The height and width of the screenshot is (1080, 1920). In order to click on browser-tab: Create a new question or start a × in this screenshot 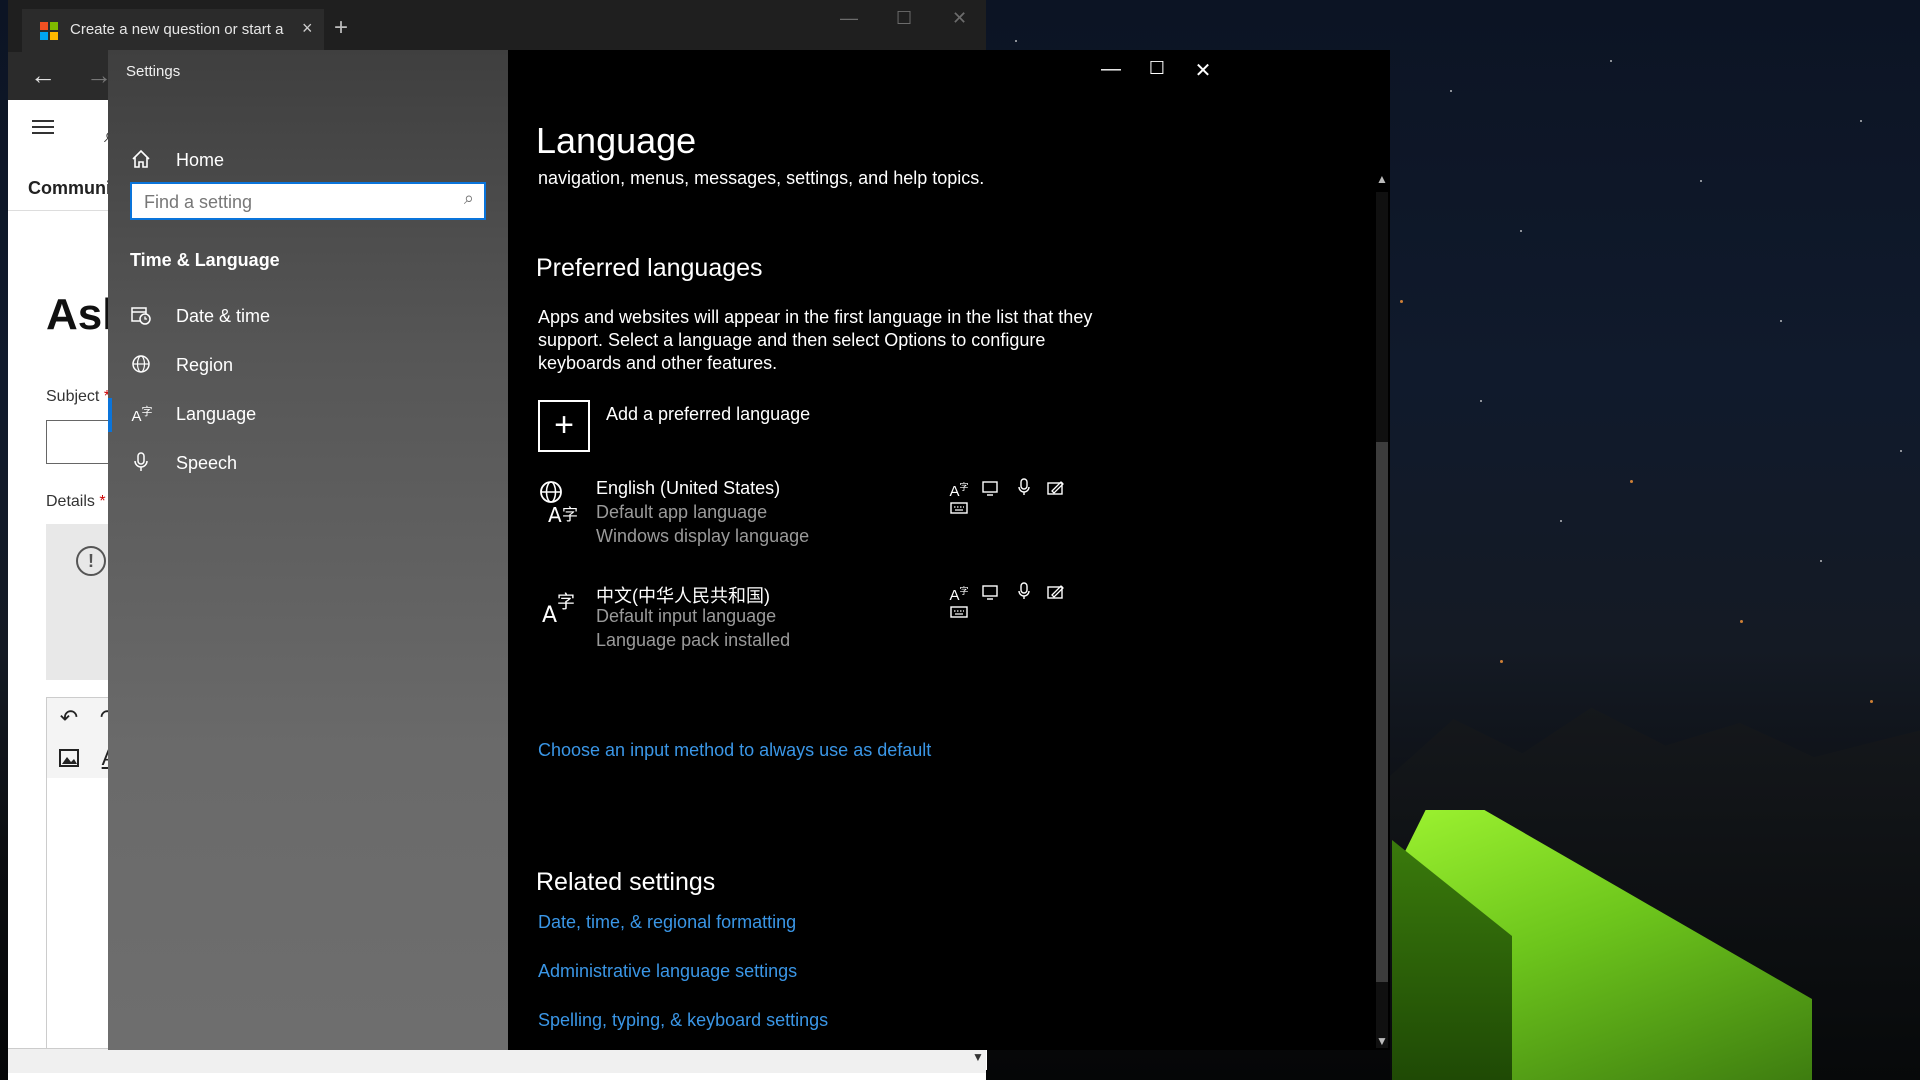, I will do `click(173, 30)`.